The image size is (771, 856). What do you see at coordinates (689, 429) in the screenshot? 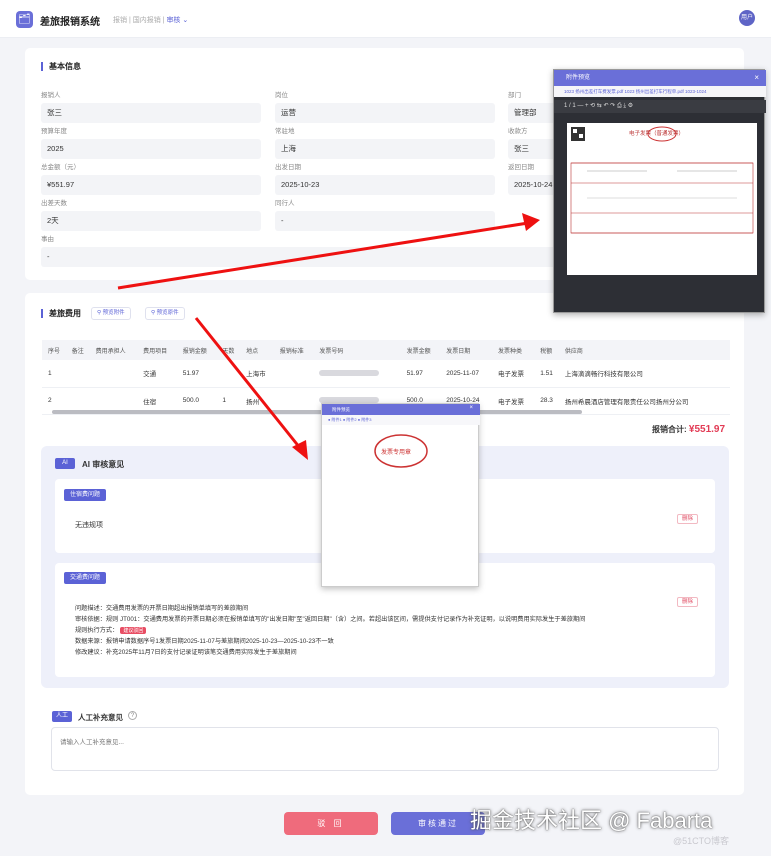
I see `expense-total: 报销合计: ¥551.97` at bounding box center [689, 429].